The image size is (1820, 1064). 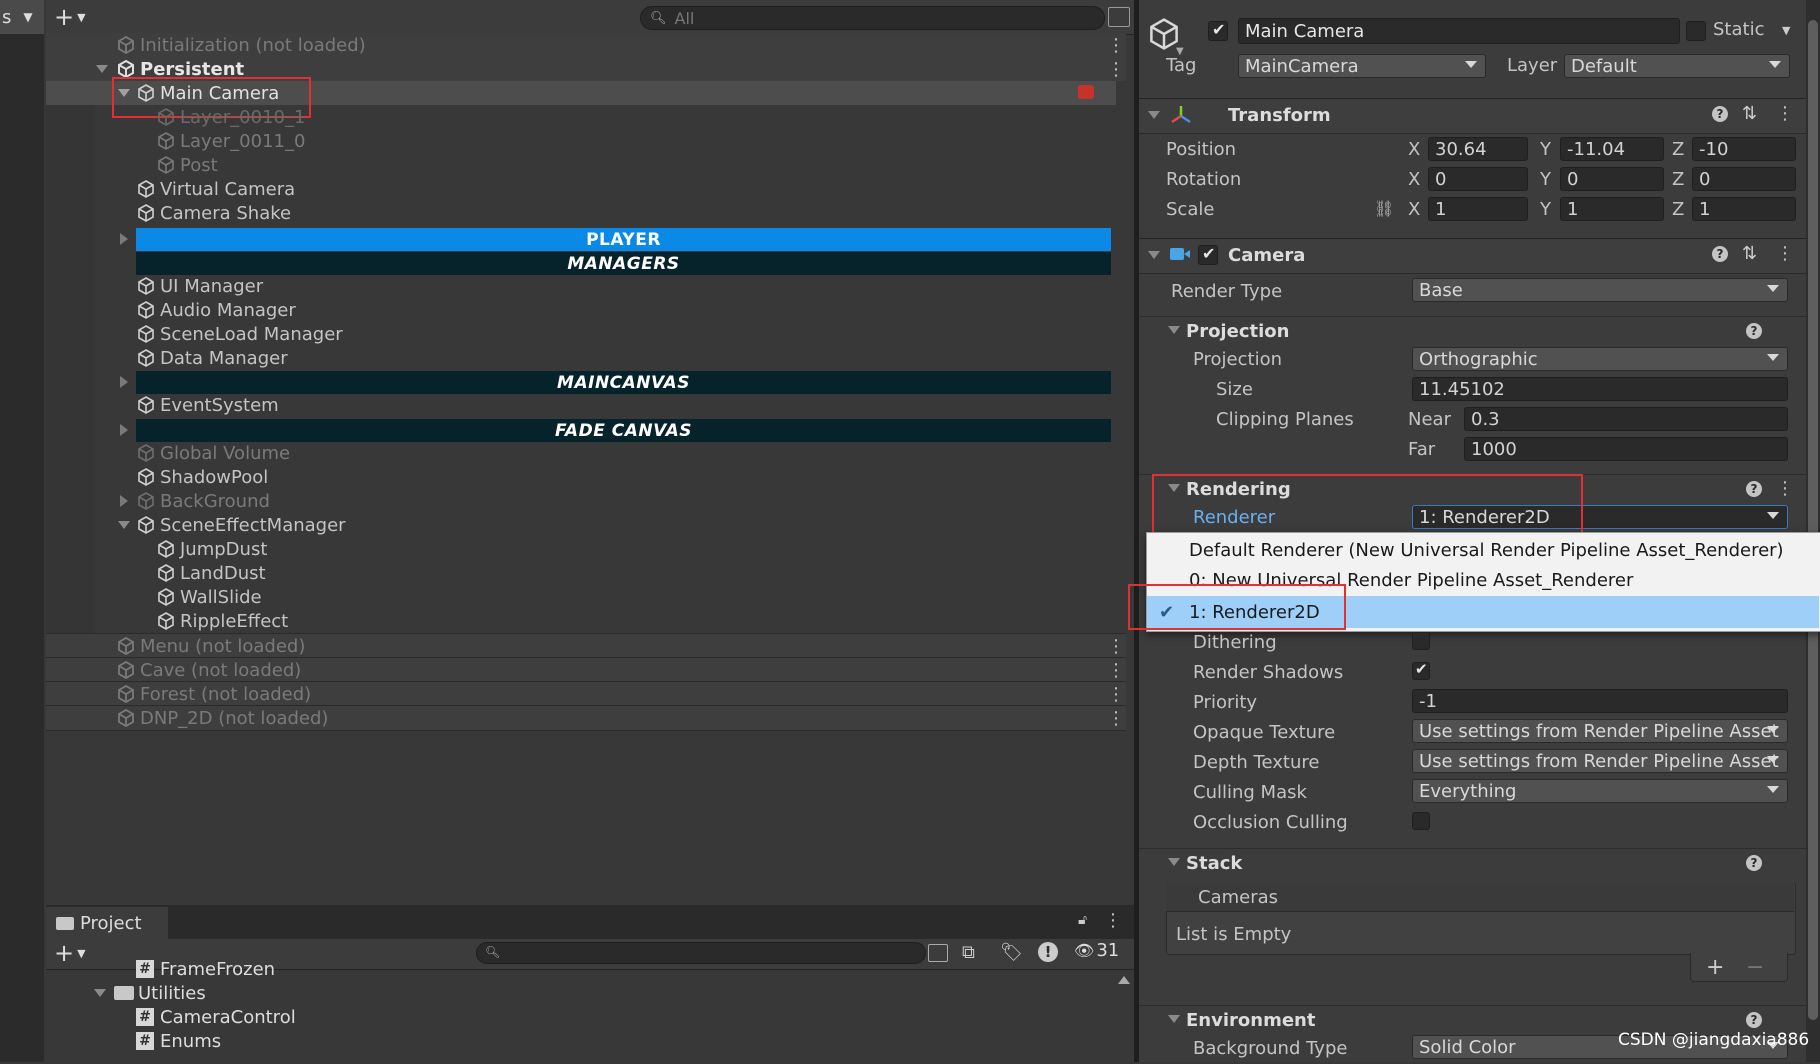 What do you see at coordinates (586, 669) in the screenshot?
I see `scene-row-cave: Cave (not loaded) ⋮` at bounding box center [586, 669].